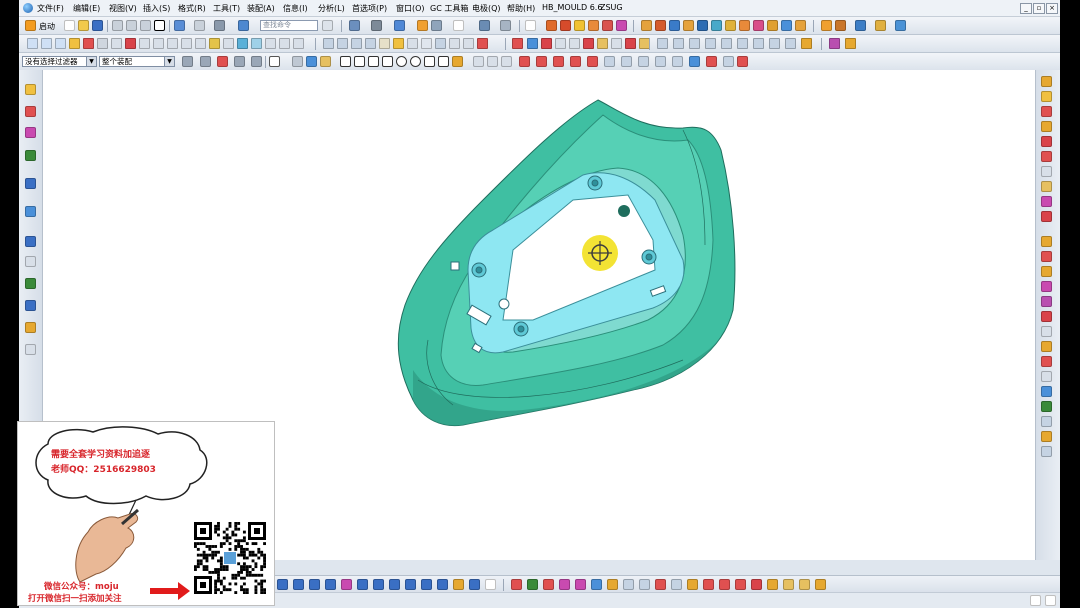  Describe the element at coordinates (560, 43) in the screenshot. I see `workpiece-icon` at that location.